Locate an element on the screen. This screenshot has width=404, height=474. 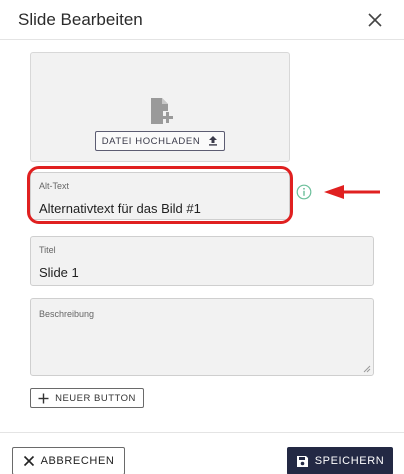
plus-icon is located at coordinates (43, 398).